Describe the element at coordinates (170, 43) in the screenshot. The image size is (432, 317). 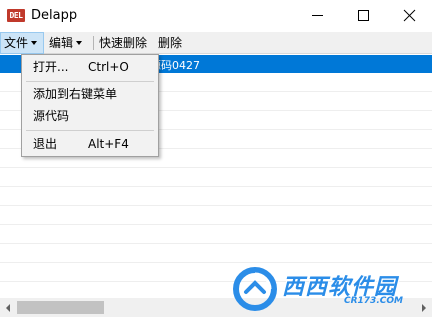
I see `delete-button: 删除` at that location.